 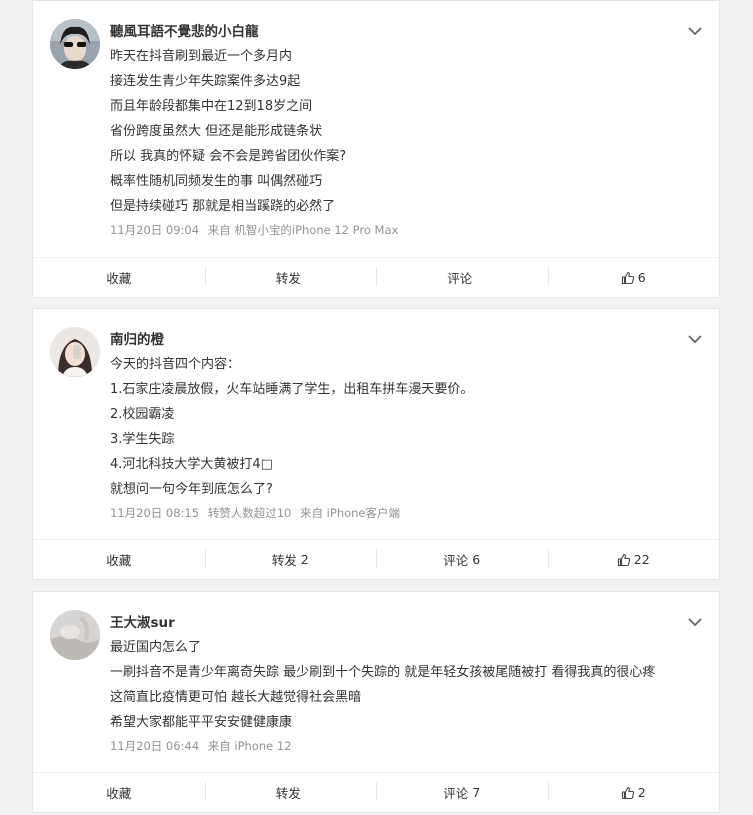 I want to click on source: 来自 iPhone 12, so click(x=249, y=746).